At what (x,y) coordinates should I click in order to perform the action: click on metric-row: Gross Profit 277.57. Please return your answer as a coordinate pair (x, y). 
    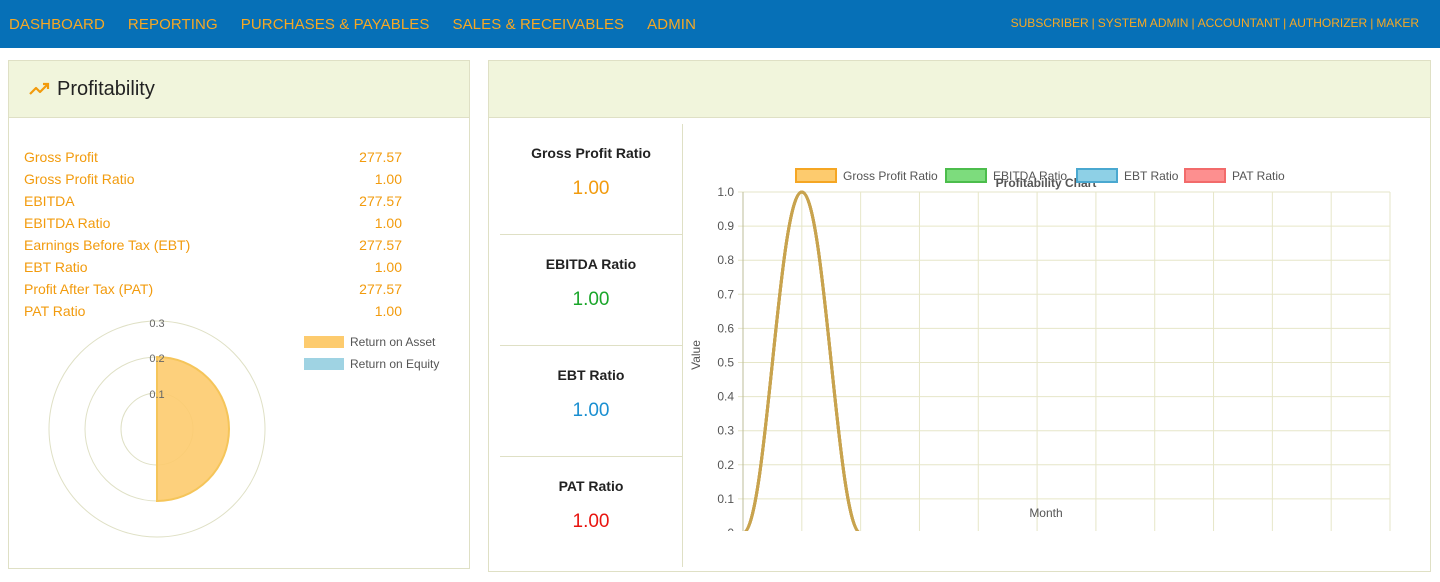
    Looking at the image, I should click on (213, 160).